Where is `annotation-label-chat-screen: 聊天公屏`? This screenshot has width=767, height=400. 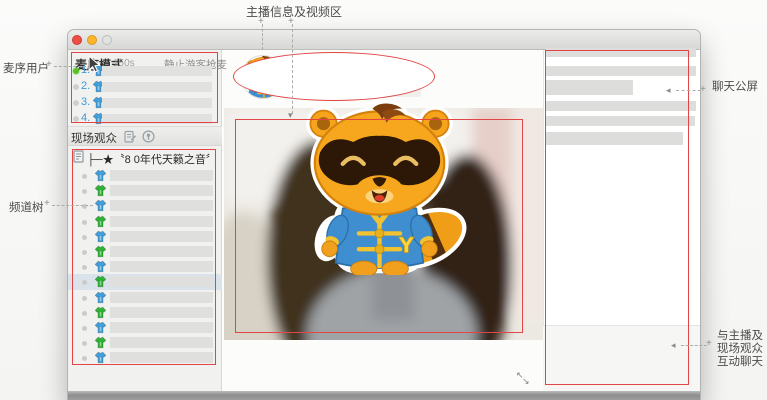 annotation-label-chat-screen: 聊天公屏 is located at coordinates (735, 87).